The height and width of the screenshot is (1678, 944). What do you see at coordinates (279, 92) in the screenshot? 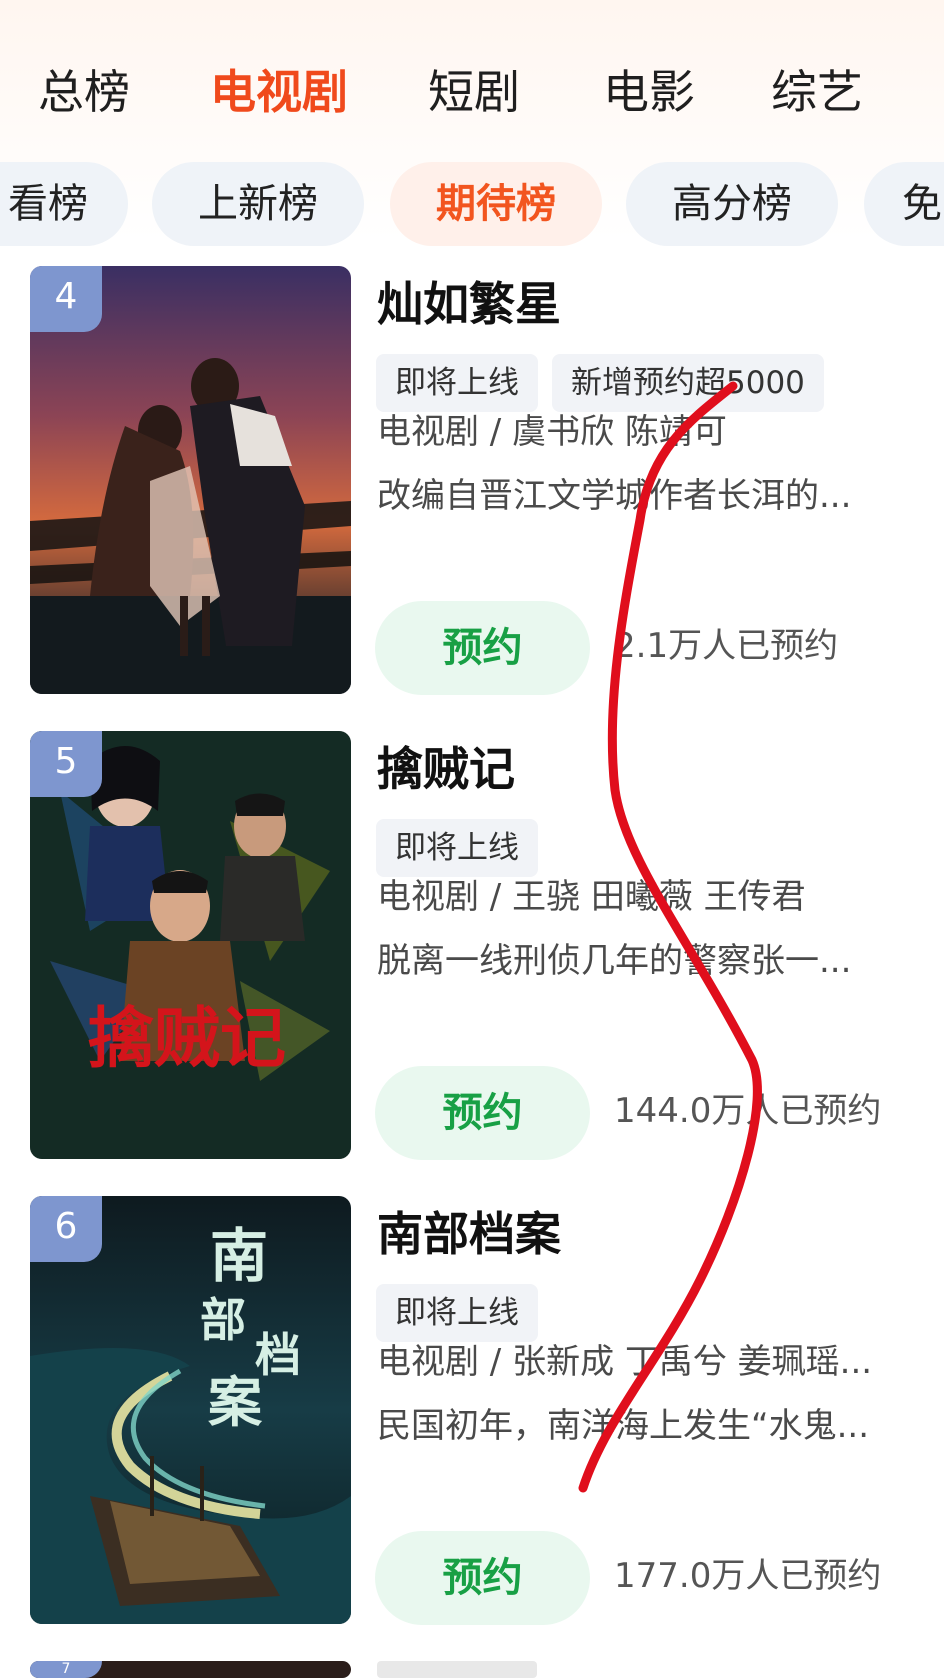
I see `tab-tv-series: 电视剧` at bounding box center [279, 92].